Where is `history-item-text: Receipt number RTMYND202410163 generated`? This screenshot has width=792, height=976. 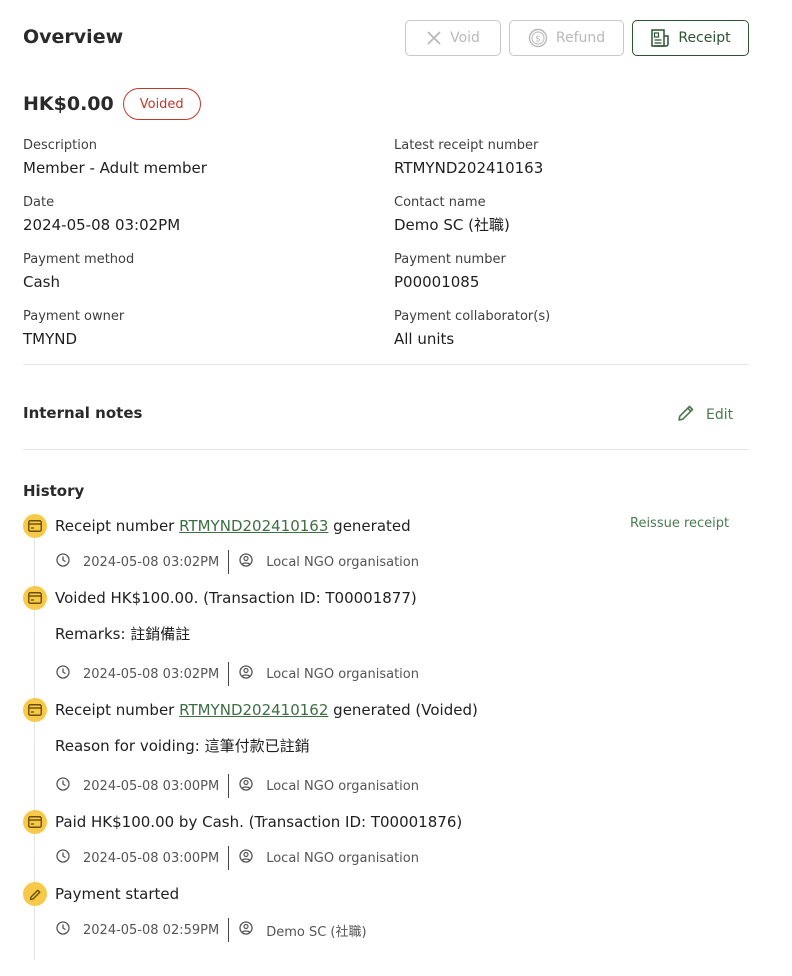
history-item-text: Receipt number RTMYND202410163 generated is located at coordinates (233, 526).